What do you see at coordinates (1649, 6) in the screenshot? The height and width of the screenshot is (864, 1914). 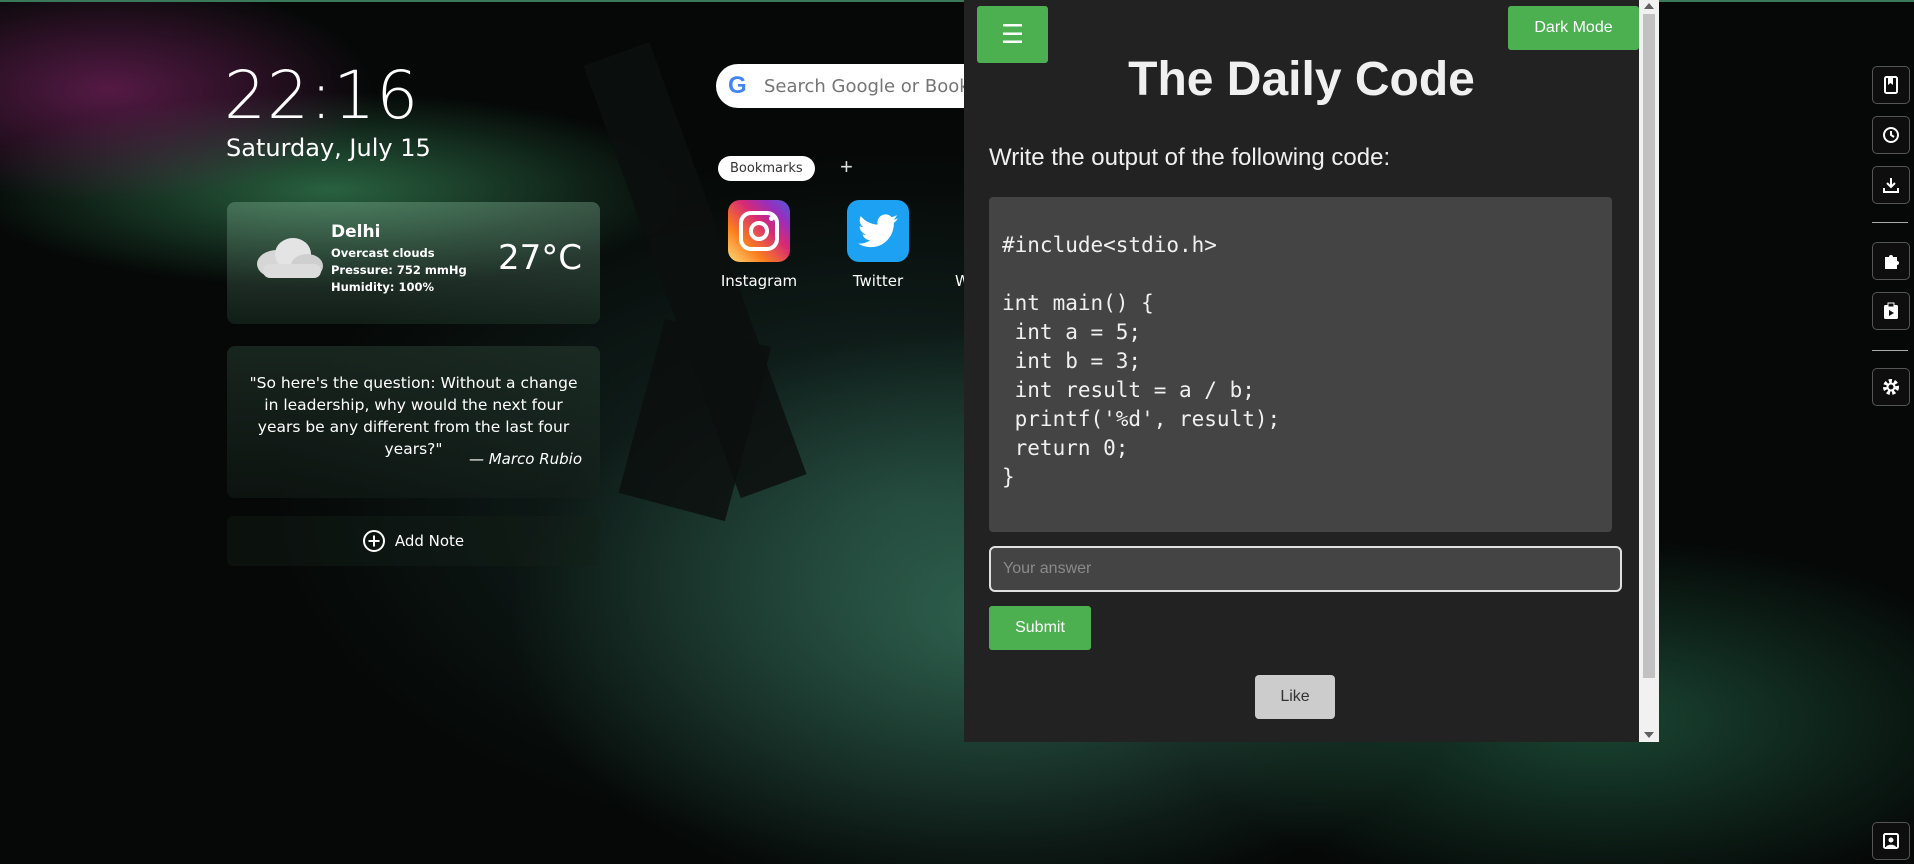 I see `scroll-up-arrow-icon` at bounding box center [1649, 6].